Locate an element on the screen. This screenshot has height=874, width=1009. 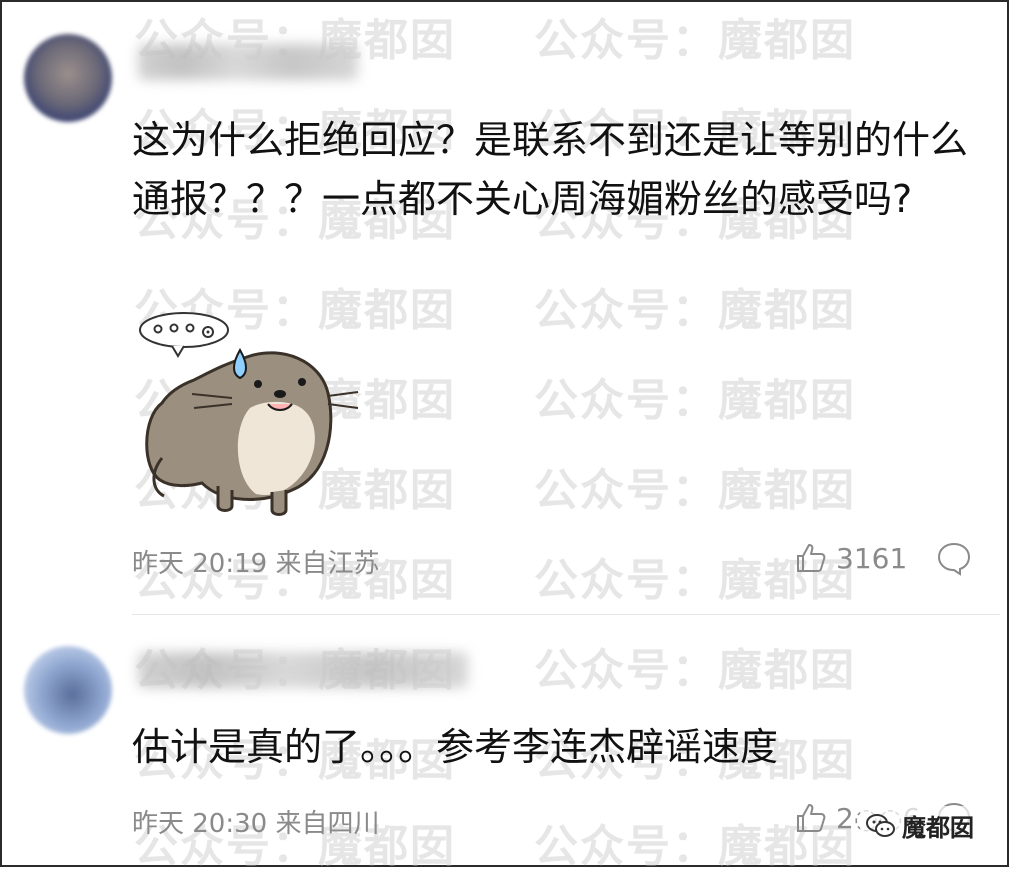
comment-meta: 昨天 20:30 来自四川 is located at coordinates (255, 821).